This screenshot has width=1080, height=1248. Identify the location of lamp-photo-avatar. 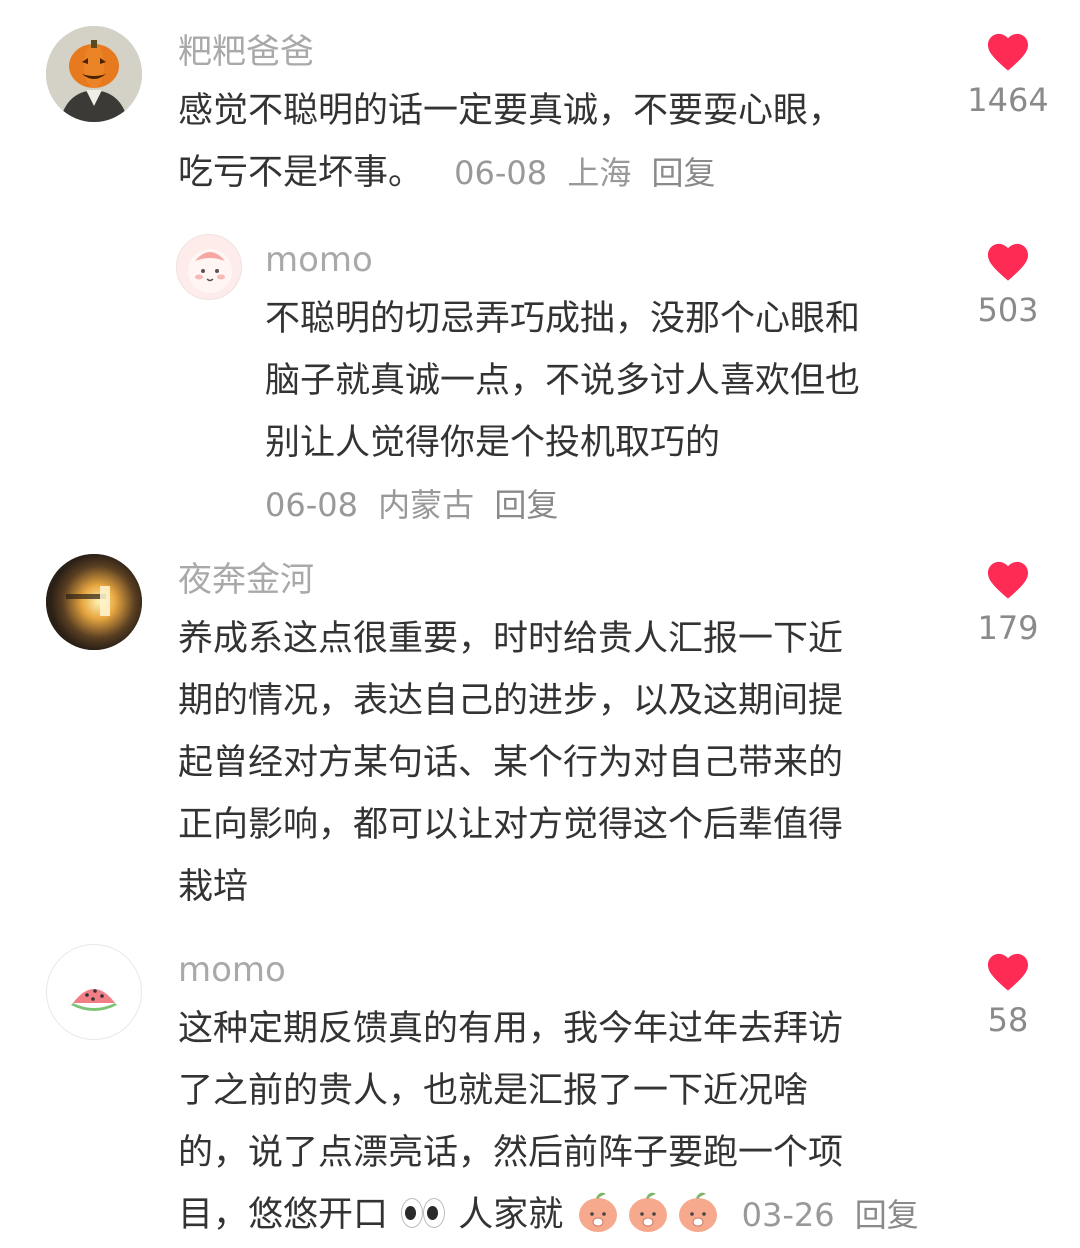
(94, 602).